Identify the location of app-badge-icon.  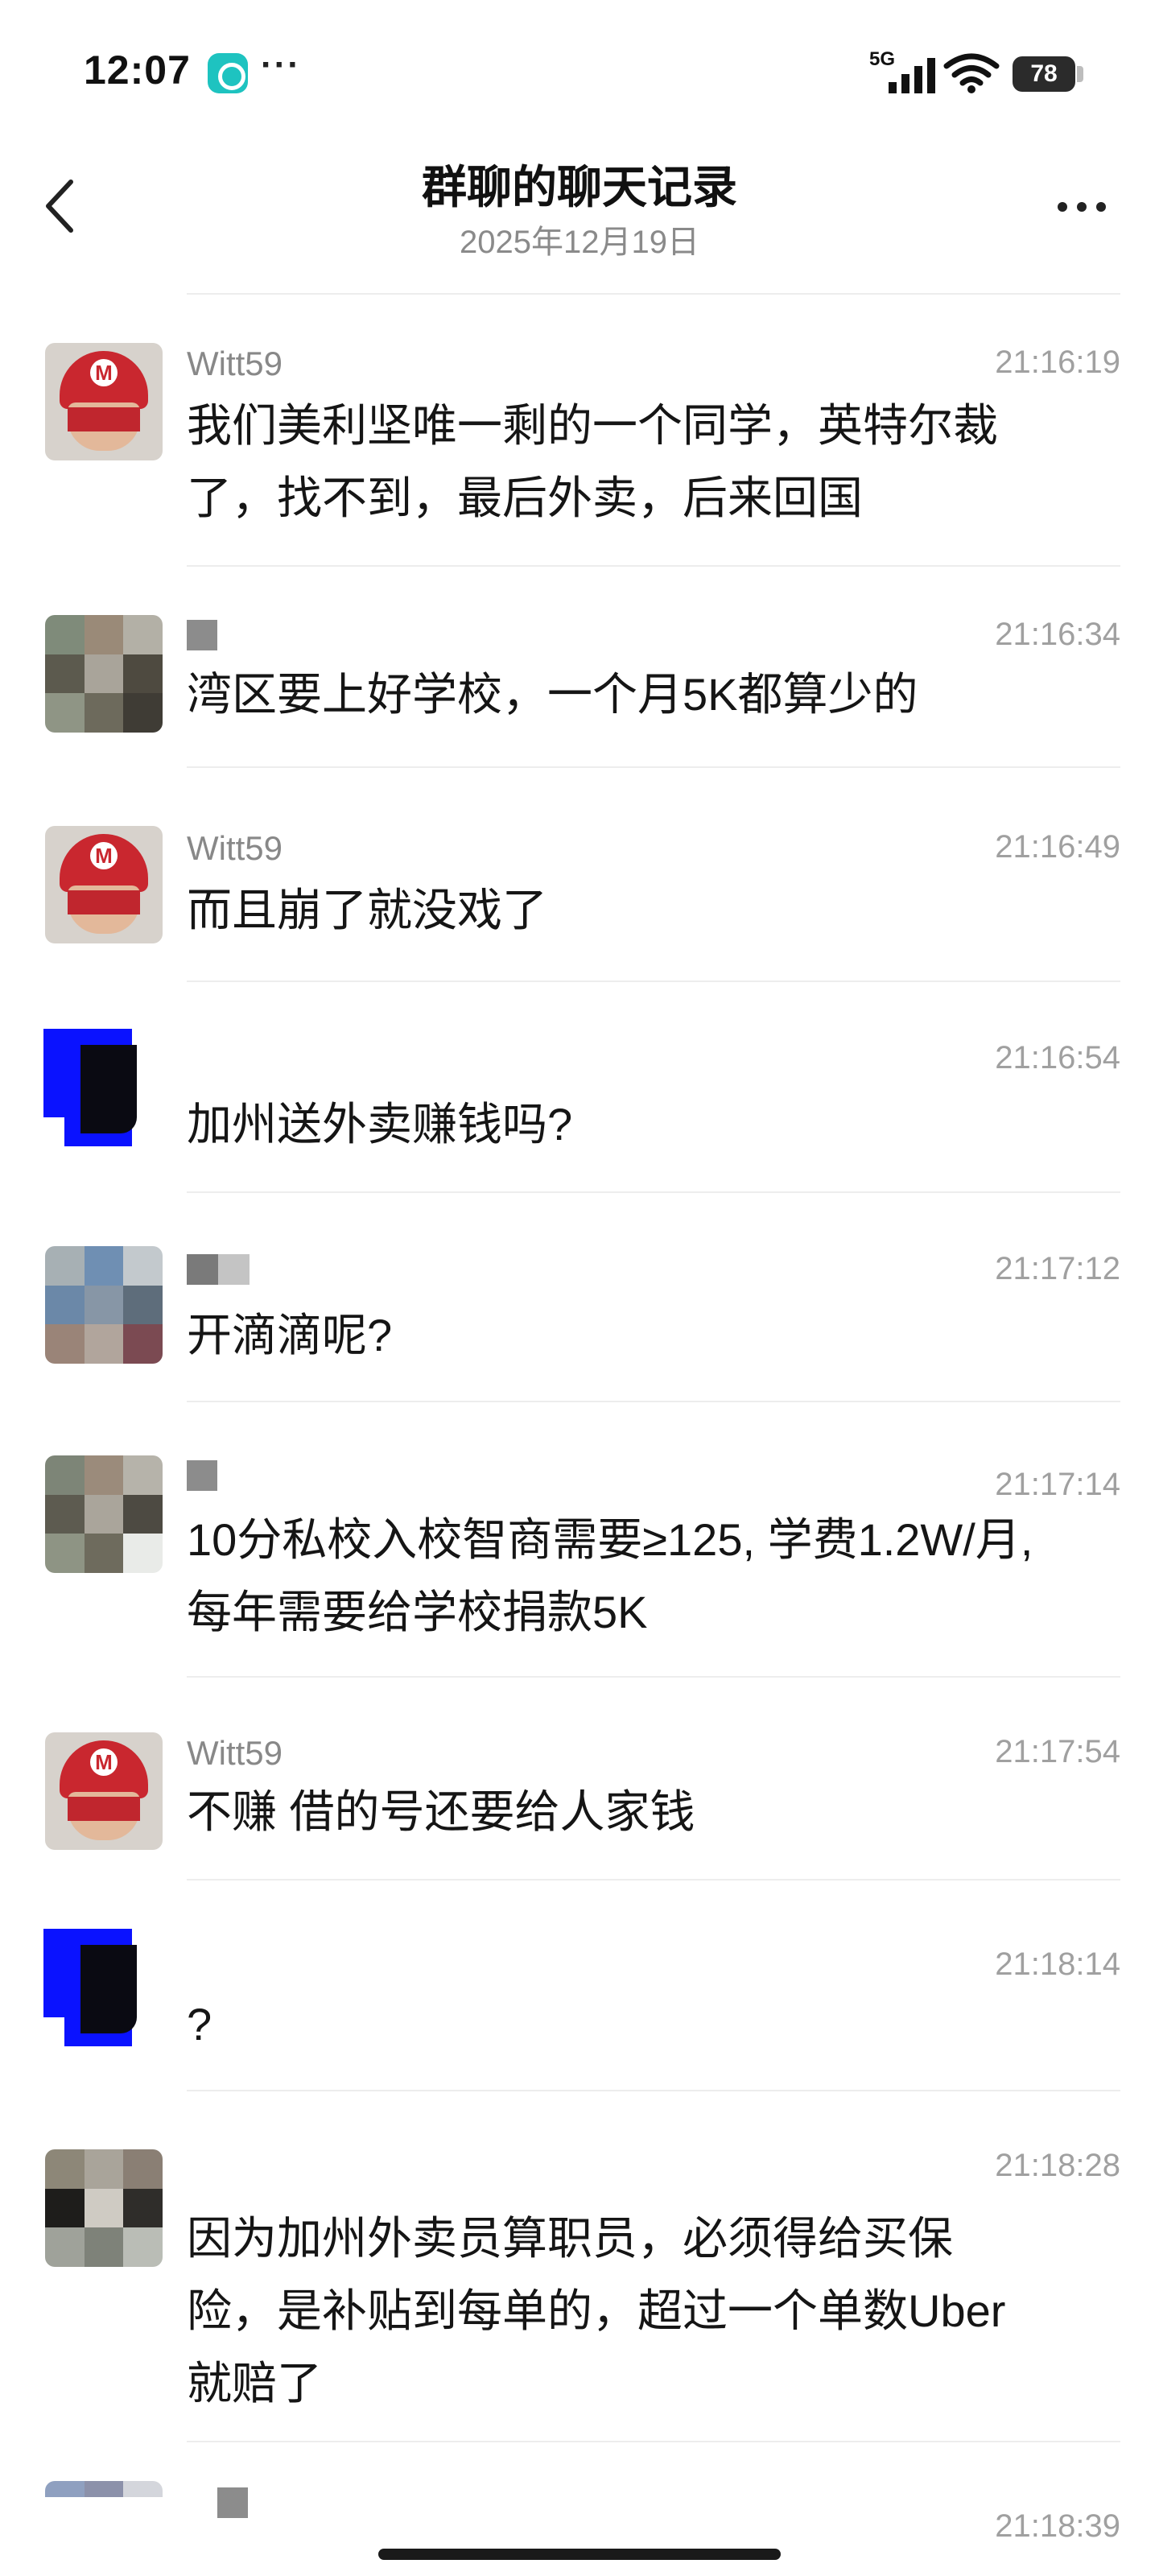
(228, 73).